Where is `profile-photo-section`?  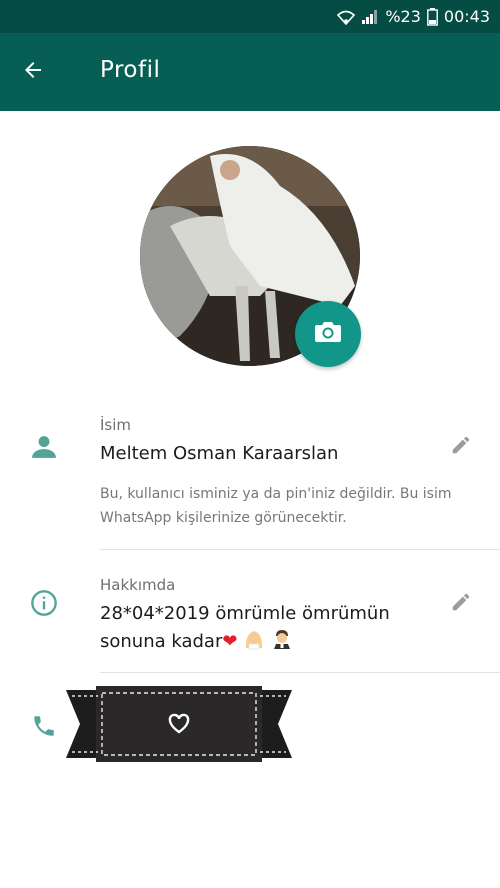 profile-photo-section is located at coordinates (250, 256).